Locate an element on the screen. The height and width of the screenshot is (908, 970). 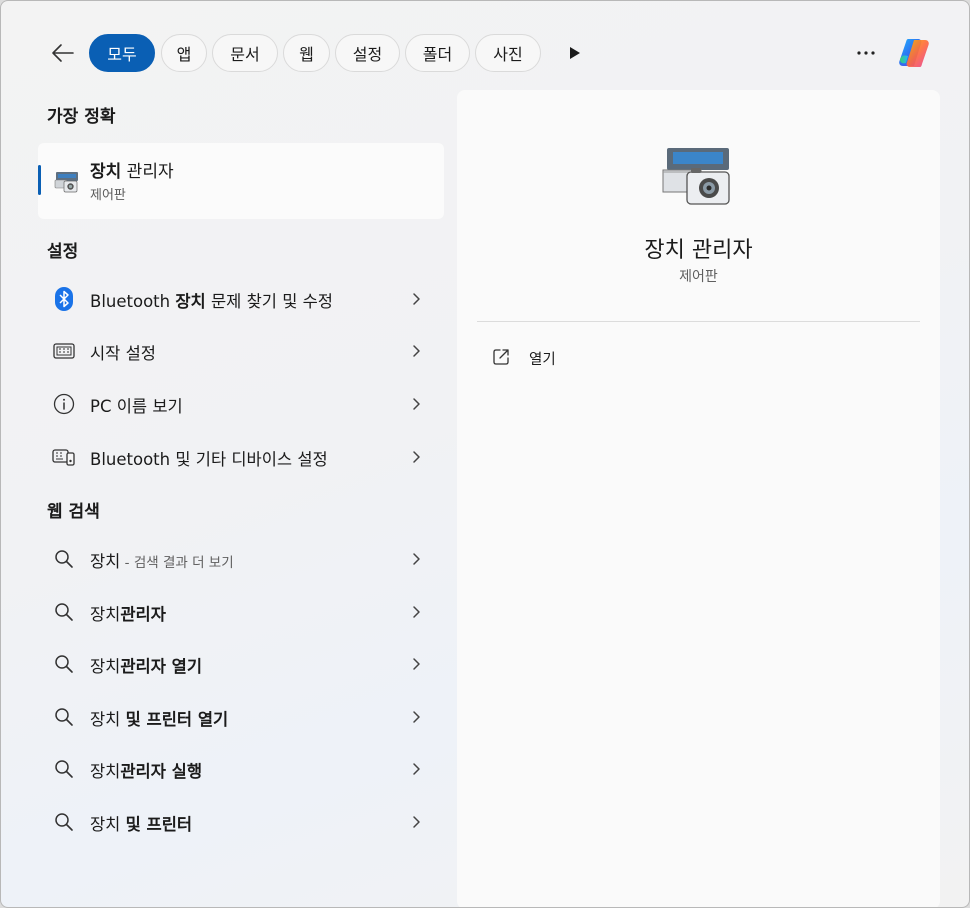
open-external-icon is located at coordinates (501, 357).